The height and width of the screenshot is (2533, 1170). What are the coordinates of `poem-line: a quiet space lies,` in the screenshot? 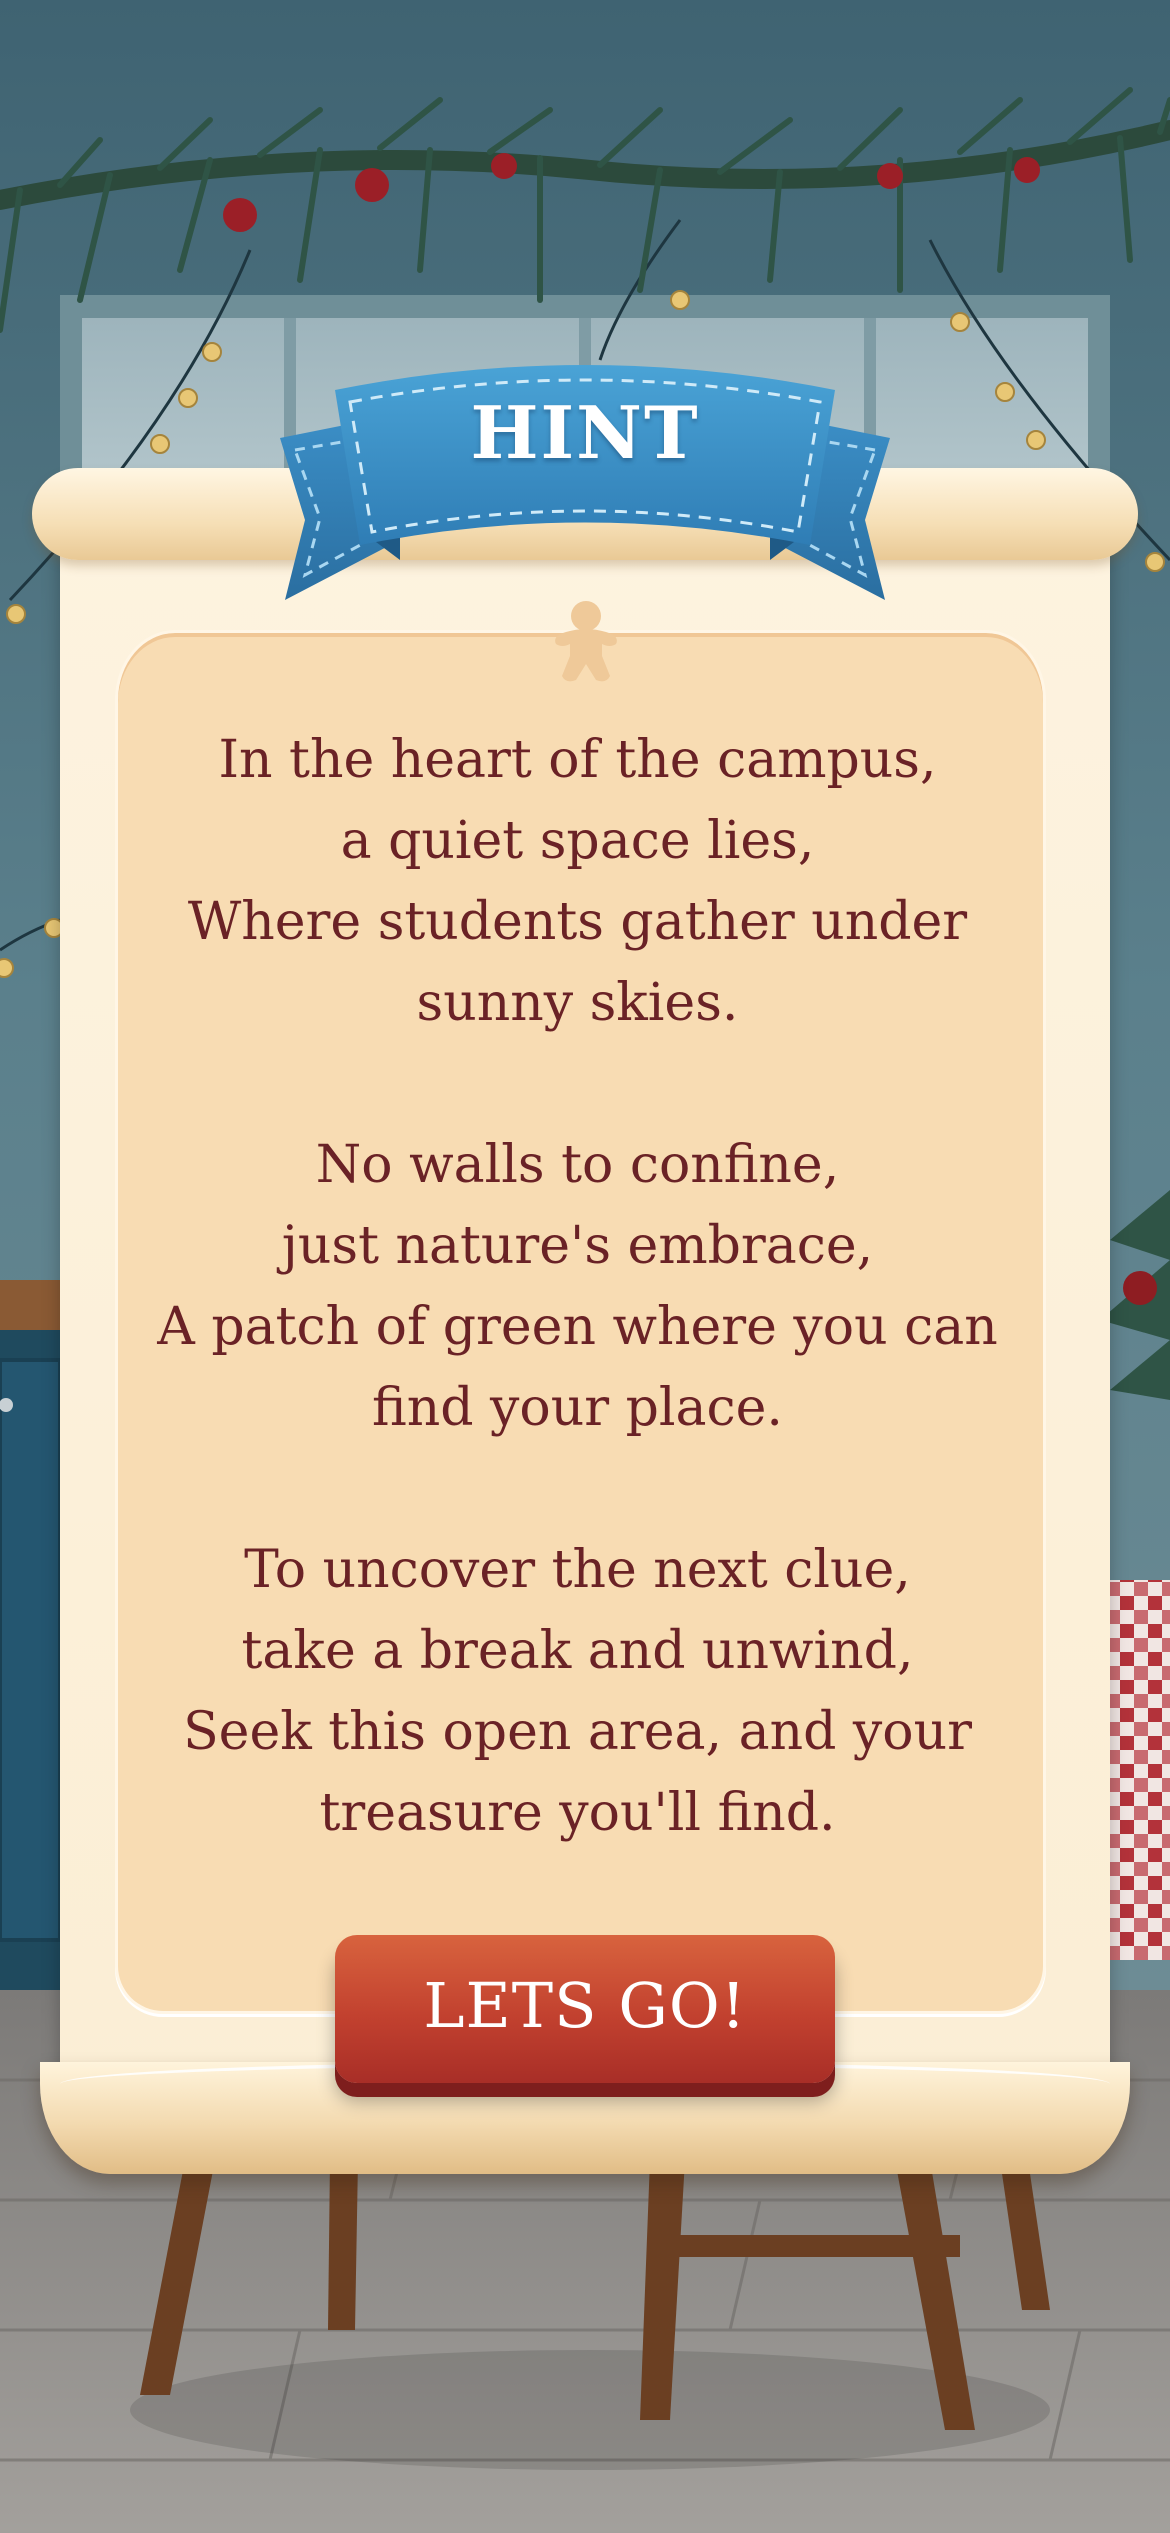 It's located at (577, 841).